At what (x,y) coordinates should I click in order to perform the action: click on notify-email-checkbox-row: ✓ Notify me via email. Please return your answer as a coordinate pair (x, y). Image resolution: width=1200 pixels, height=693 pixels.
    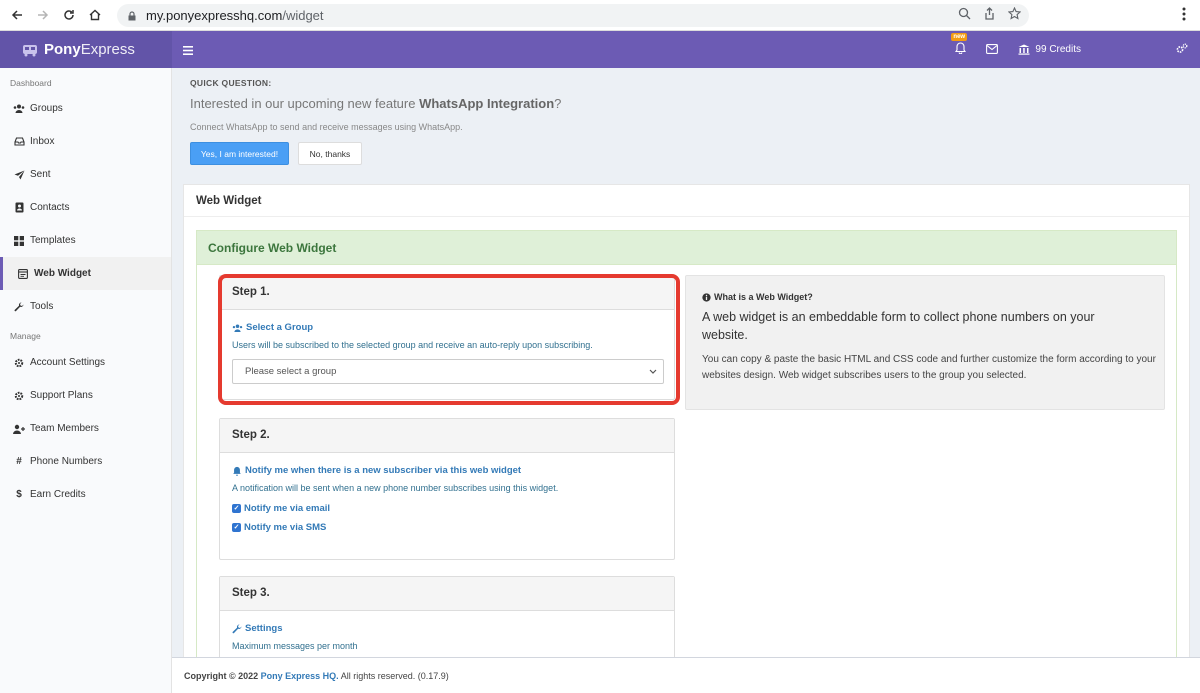
    Looking at the image, I should click on (447, 508).